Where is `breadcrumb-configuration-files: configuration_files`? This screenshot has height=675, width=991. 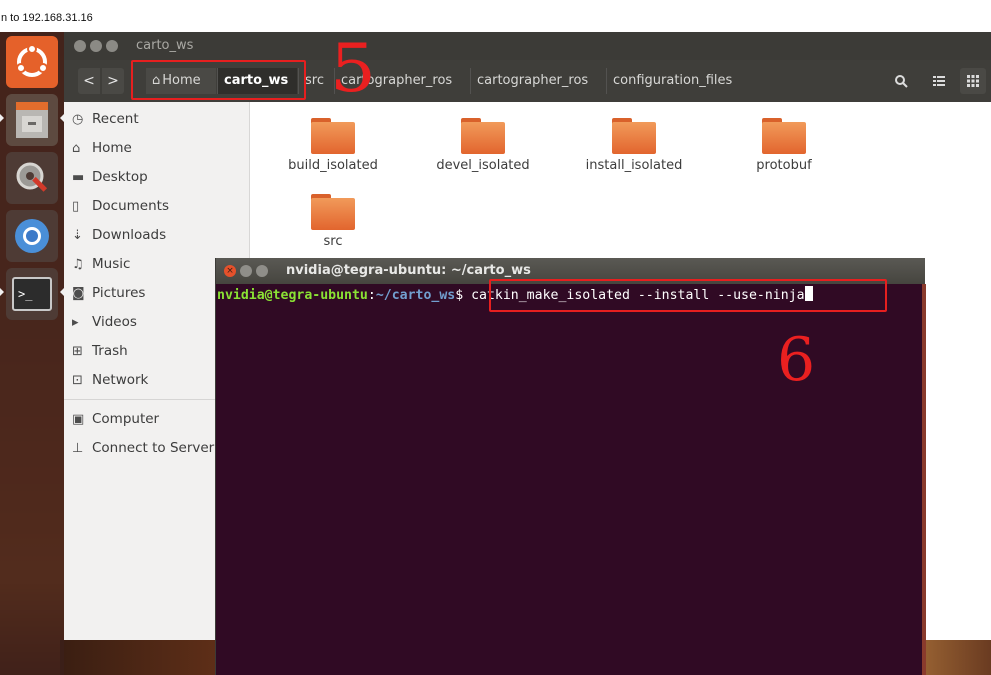
breadcrumb-configuration-files: configuration_files is located at coordinates (676, 81).